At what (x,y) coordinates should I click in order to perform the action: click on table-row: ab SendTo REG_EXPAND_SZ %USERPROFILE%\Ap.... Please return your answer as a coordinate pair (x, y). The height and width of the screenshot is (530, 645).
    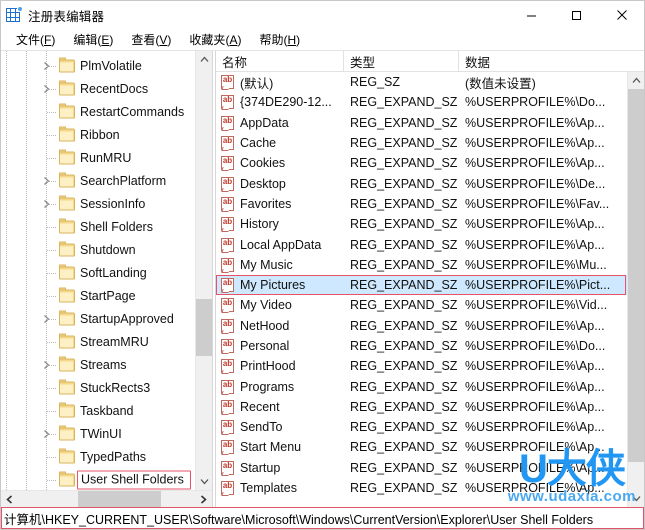
    Looking at the image, I should click on (421, 427).